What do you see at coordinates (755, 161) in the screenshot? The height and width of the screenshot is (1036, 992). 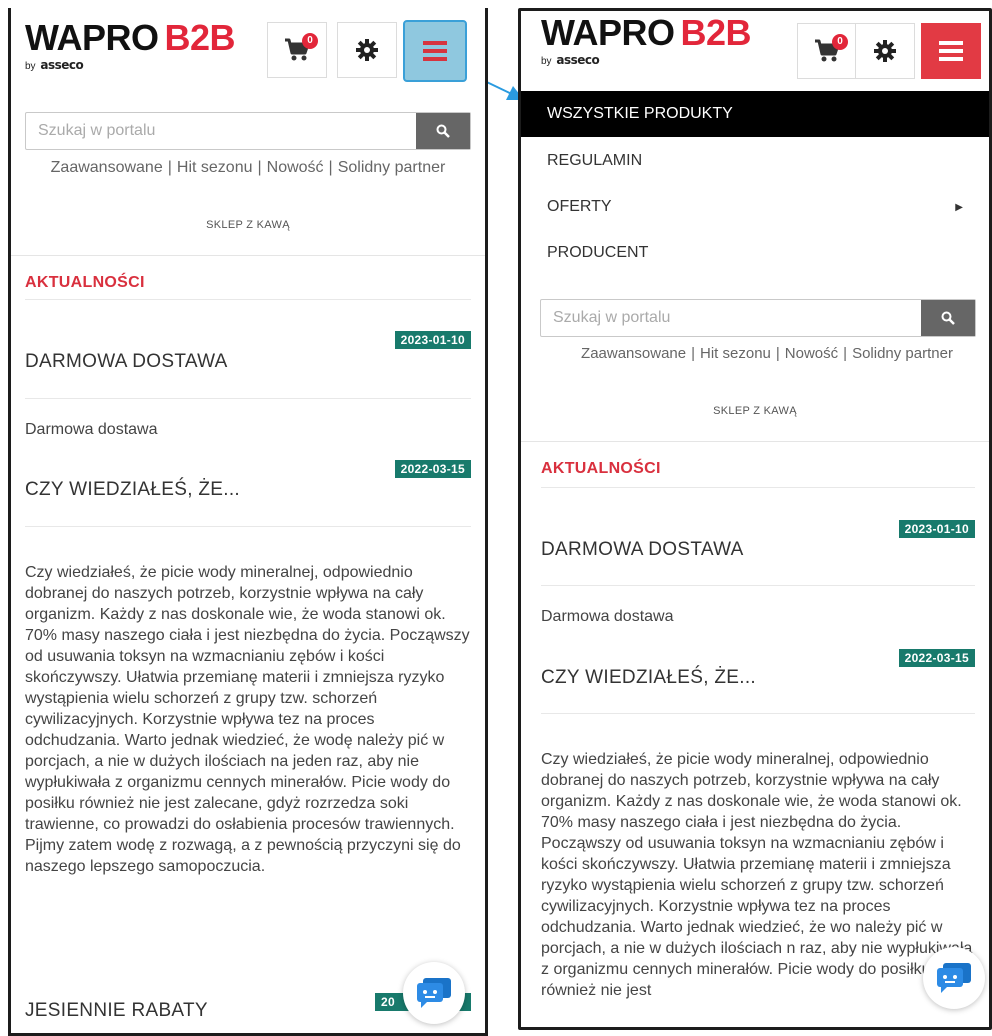 I see `menu-item-regulations: REGULAMIN` at bounding box center [755, 161].